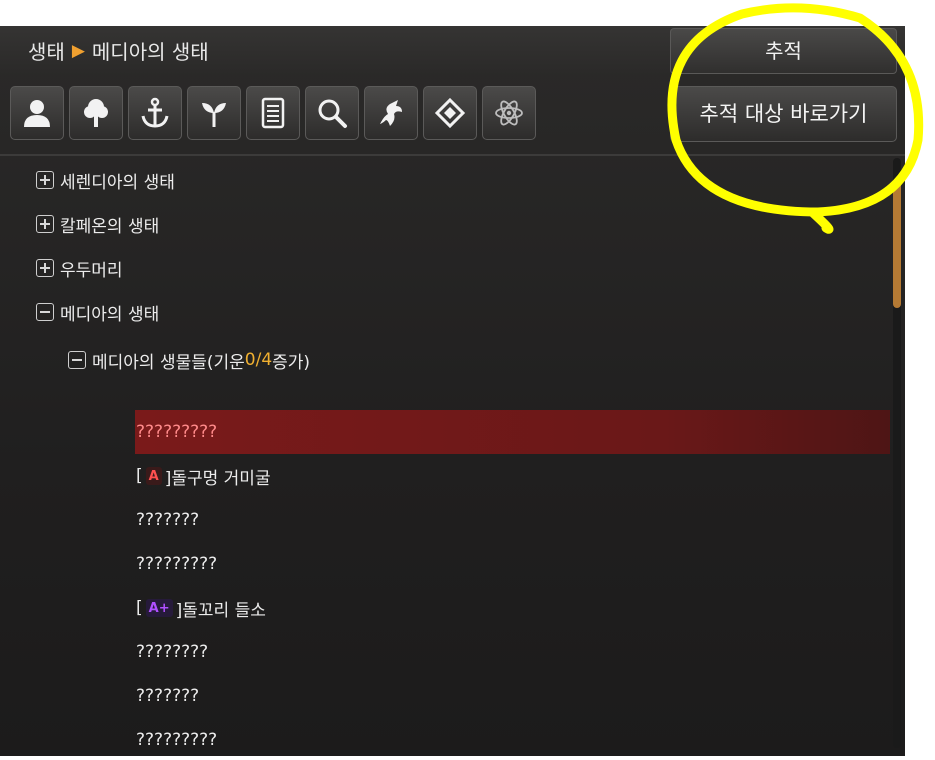  Describe the element at coordinates (150, 52) in the screenshot. I see `breadcrumb-current: 메디아의 생태` at that location.